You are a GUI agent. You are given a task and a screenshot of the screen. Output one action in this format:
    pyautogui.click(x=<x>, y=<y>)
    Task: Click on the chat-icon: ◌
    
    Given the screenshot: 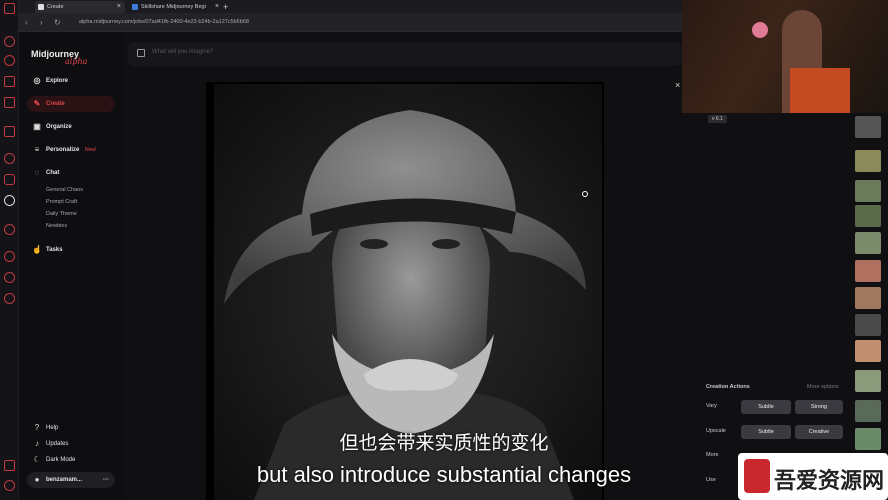 What is the action you would take?
    pyautogui.click(x=37, y=172)
    